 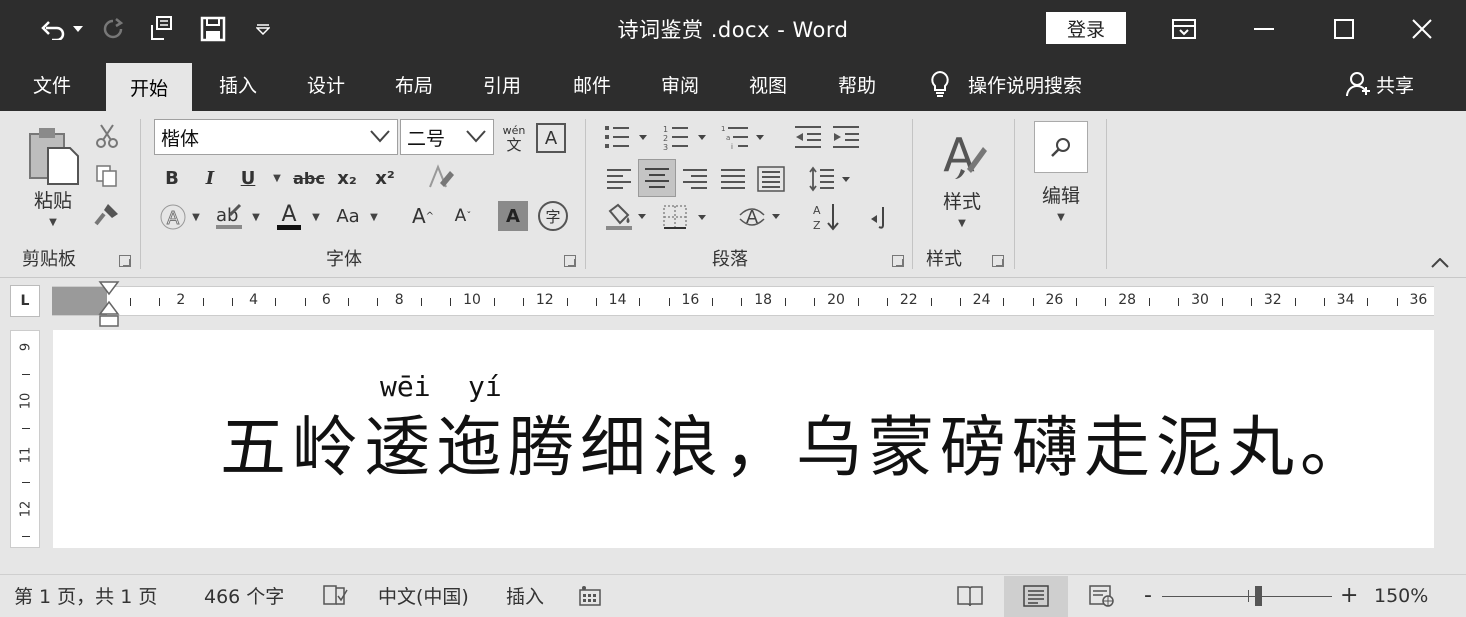 I want to click on show-formatting-marks-icon, so click(x=879, y=217).